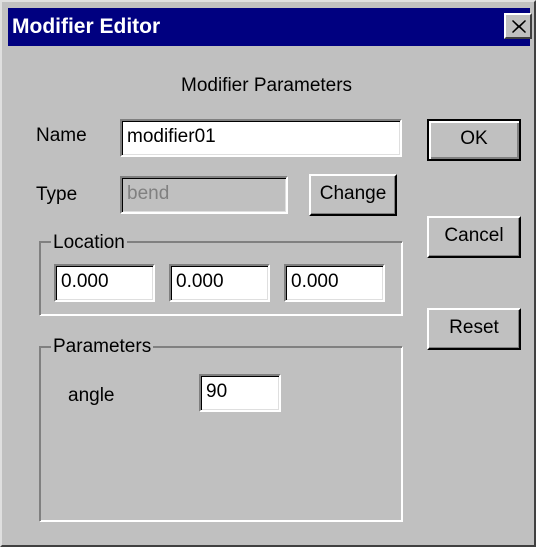 The image size is (536, 550). I want to click on window-title: Modifier Editor, so click(86, 26).